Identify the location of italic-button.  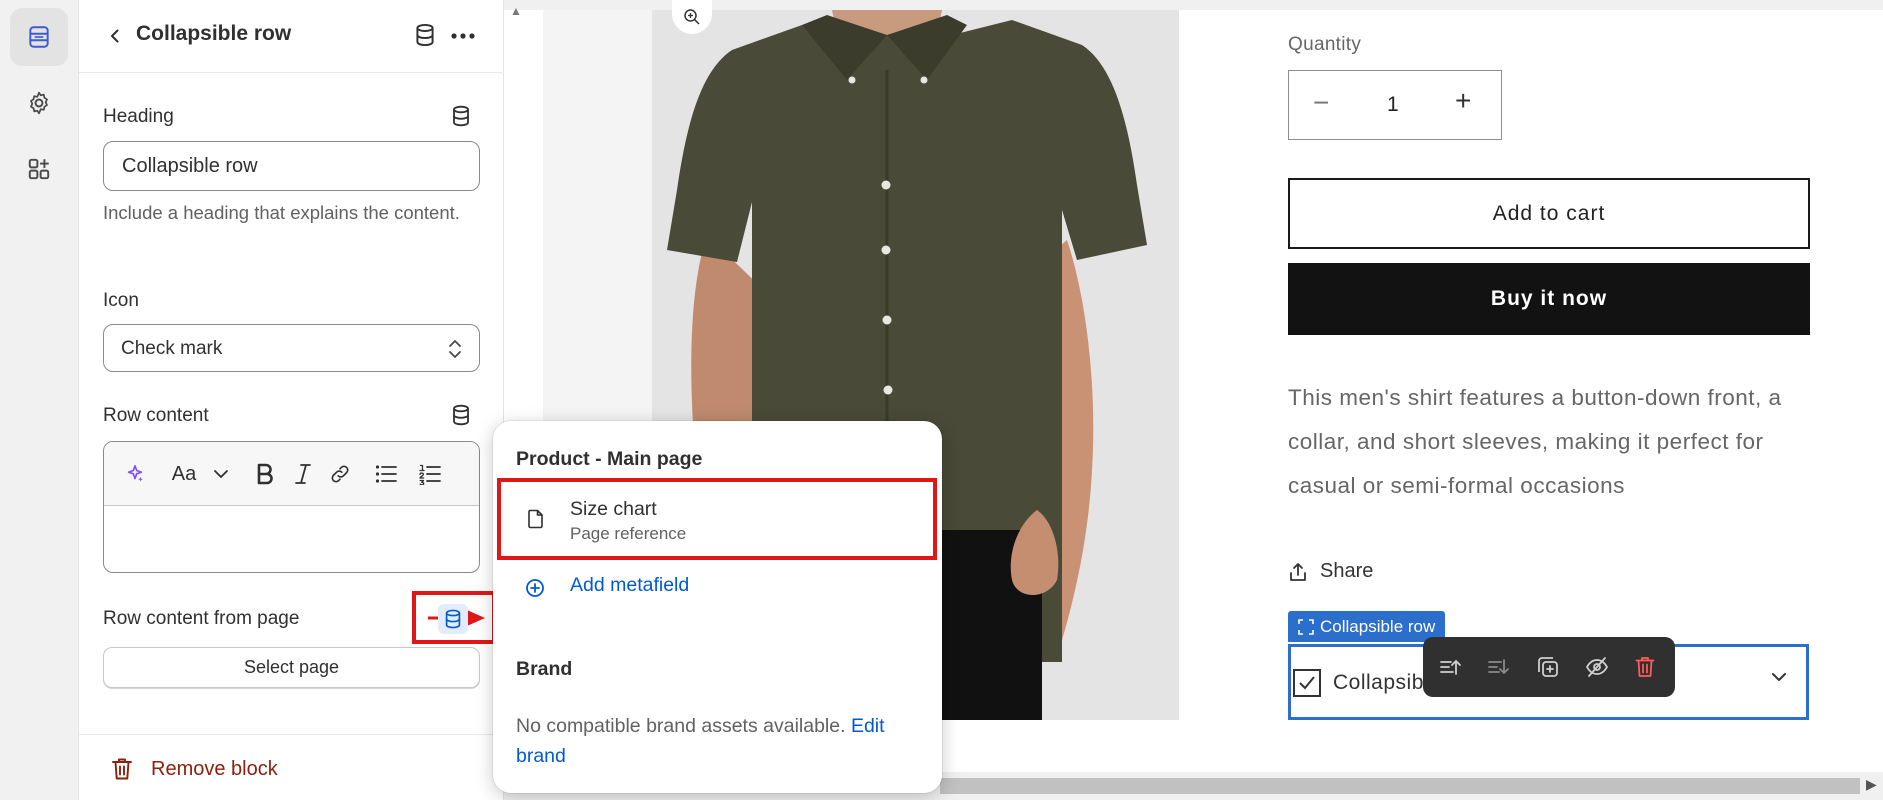
(303, 474).